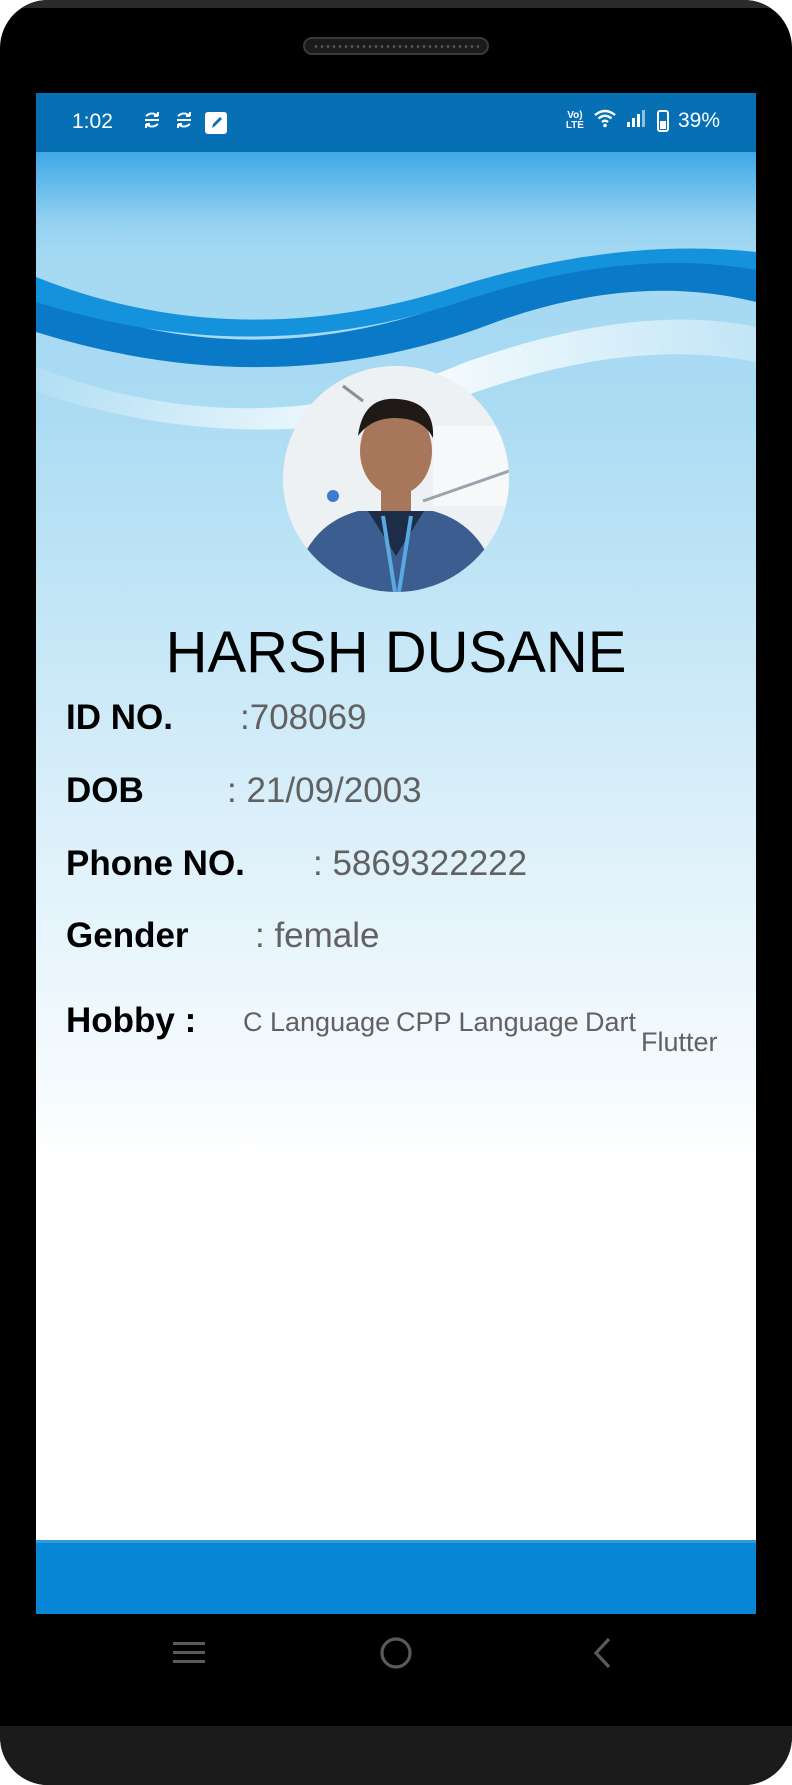  I want to click on avatar-photo, so click(396, 479).